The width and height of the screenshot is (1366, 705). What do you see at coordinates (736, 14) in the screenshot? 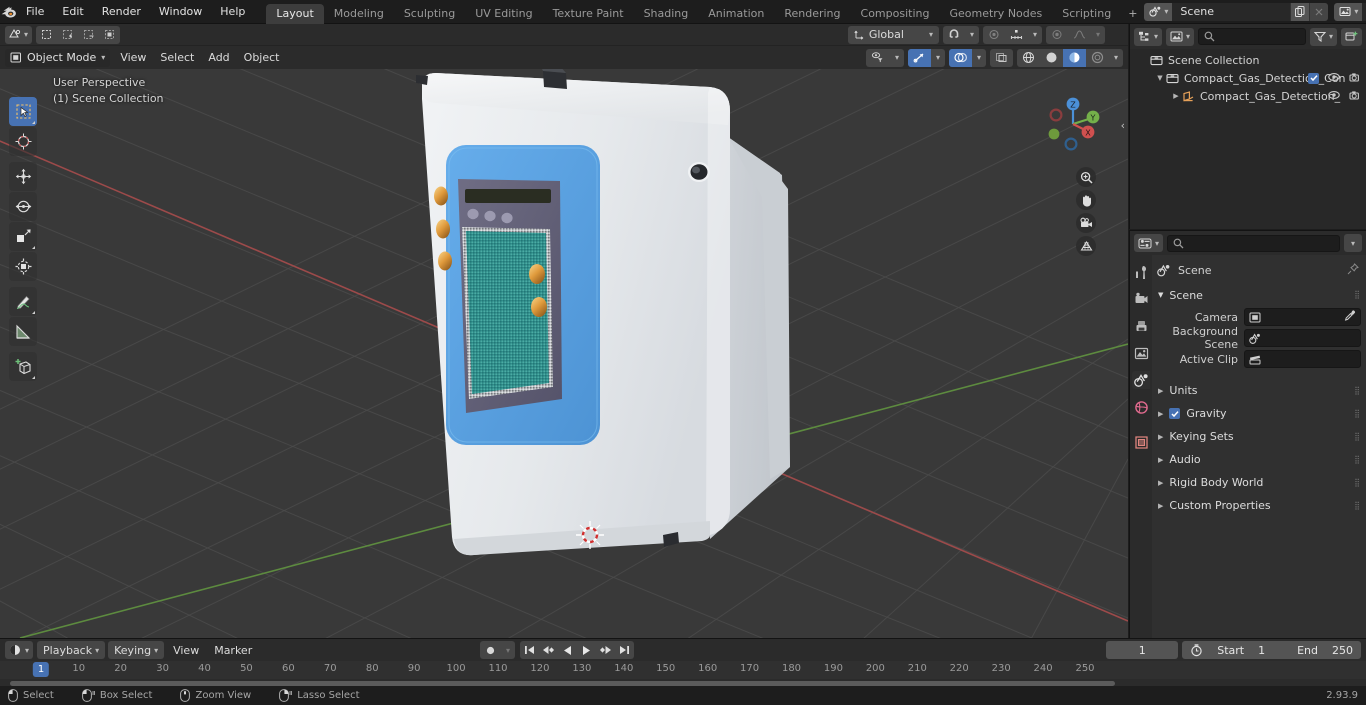
I see `workspace-tab-animation: Animation` at bounding box center [736, 14].